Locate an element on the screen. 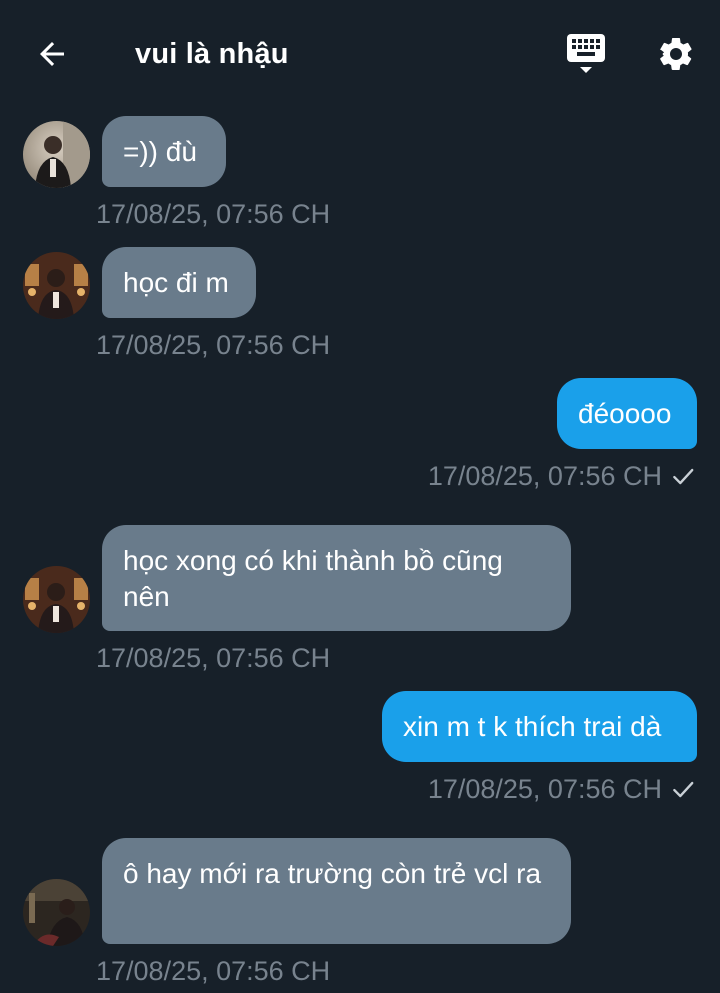  gear-icon is located at coordinates (675, 53).